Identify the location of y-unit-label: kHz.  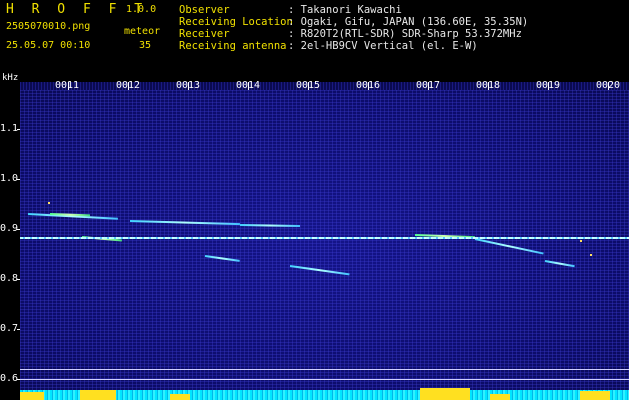
(10, 78).